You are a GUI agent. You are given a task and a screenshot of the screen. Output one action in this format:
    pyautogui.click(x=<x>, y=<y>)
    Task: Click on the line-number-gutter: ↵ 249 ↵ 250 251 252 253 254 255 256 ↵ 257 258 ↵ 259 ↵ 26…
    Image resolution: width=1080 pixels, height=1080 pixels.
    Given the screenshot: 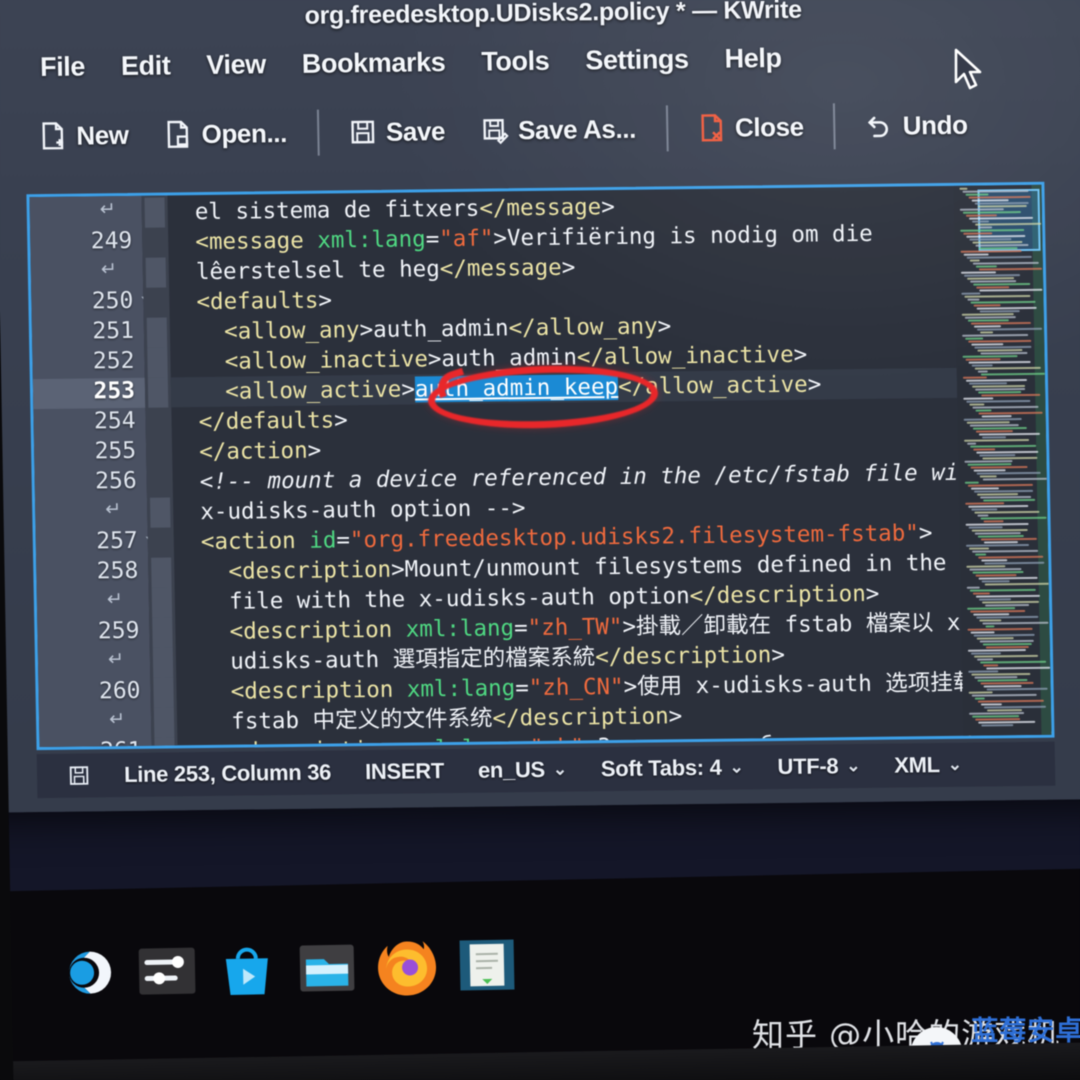 What is the action you would take?
    pyautogui.click(x=99, y=472)
    